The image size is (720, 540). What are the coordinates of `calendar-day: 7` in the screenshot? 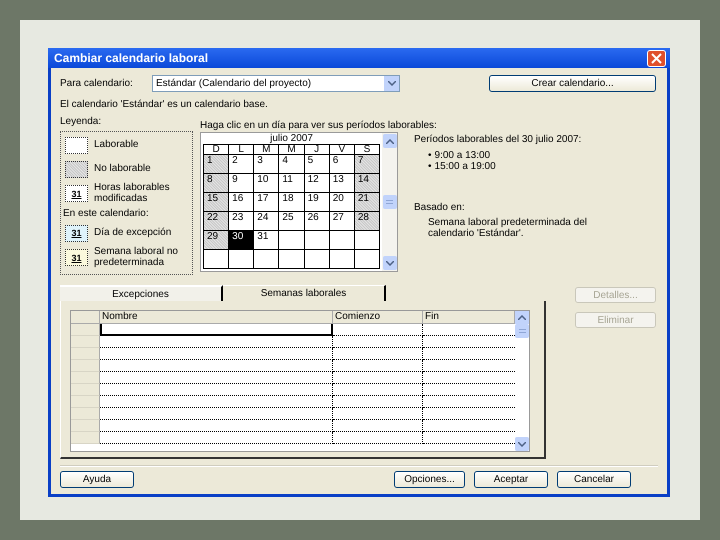 It's located at (367, 164).